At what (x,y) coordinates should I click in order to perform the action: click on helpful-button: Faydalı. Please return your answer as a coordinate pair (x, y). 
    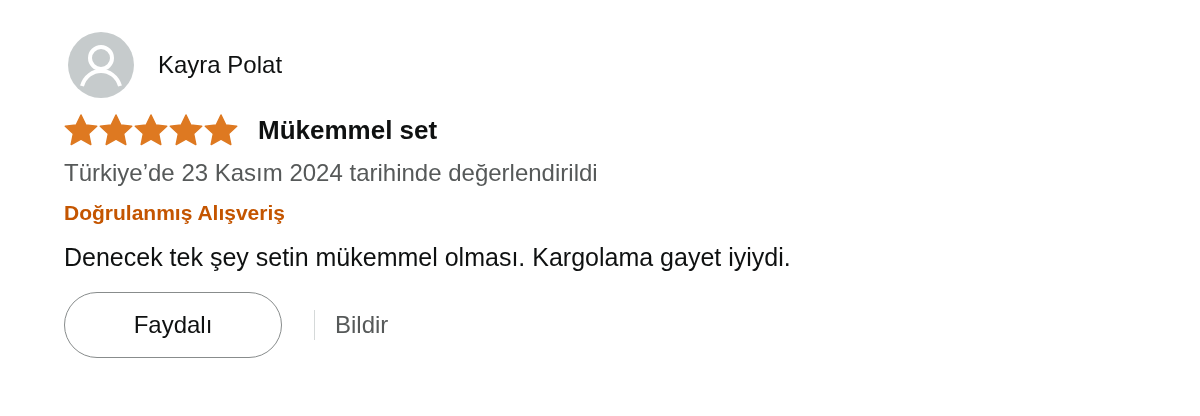
    Looking at the image, I should click on (173, 325).